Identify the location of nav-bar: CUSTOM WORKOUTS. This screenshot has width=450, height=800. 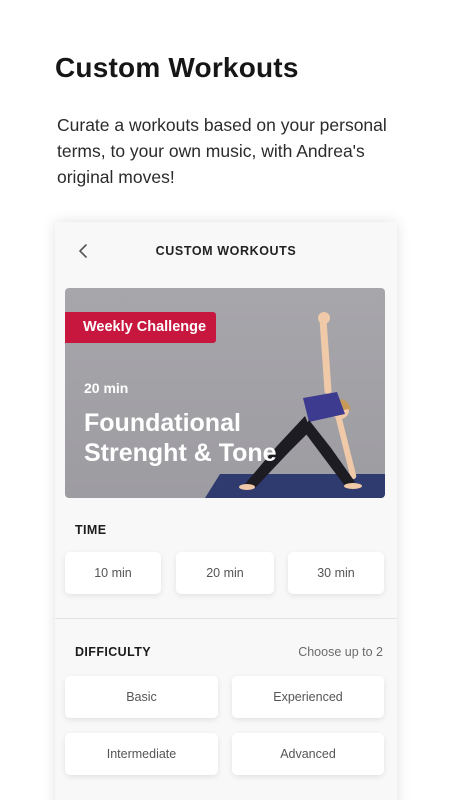
(226, 252).